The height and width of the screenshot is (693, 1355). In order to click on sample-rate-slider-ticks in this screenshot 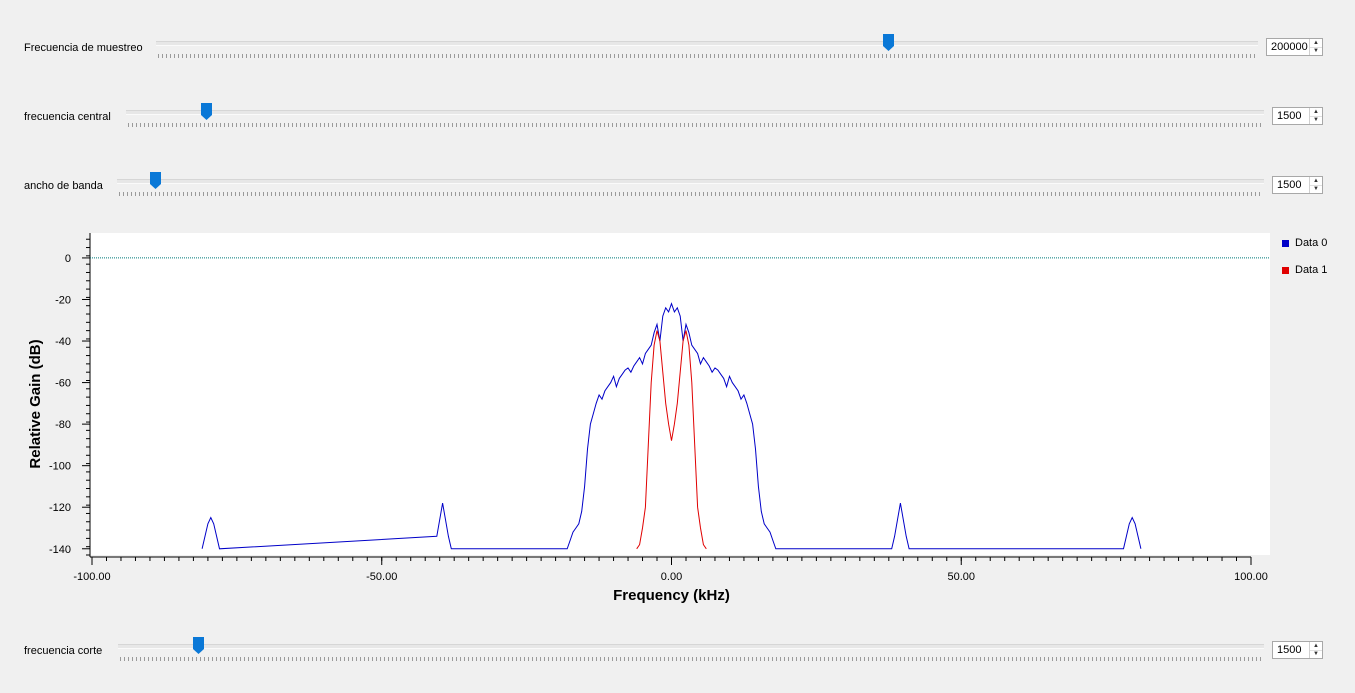, I will do `click(707, 56)`.